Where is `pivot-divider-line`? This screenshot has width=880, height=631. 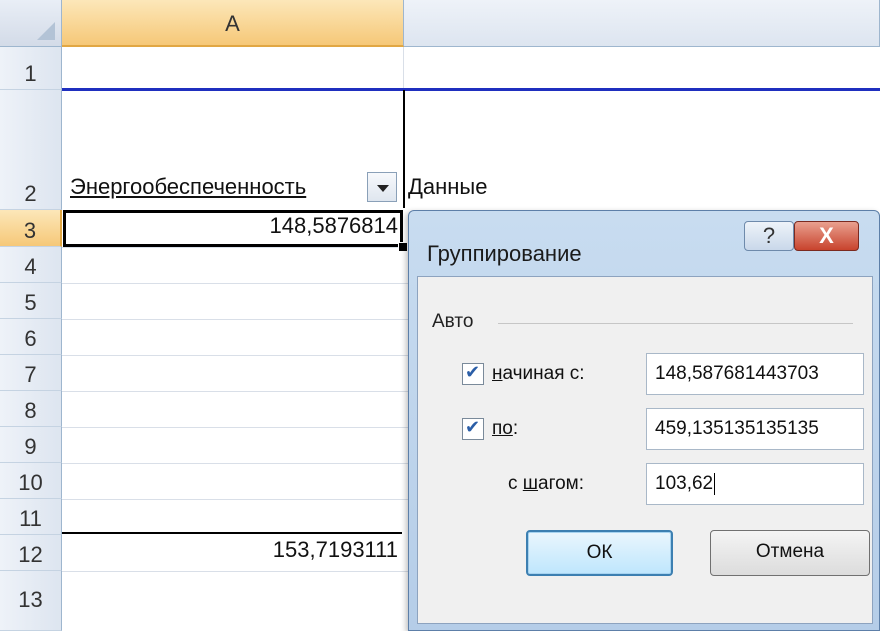 pivot-divider-line is located at coordinates (404, 149).